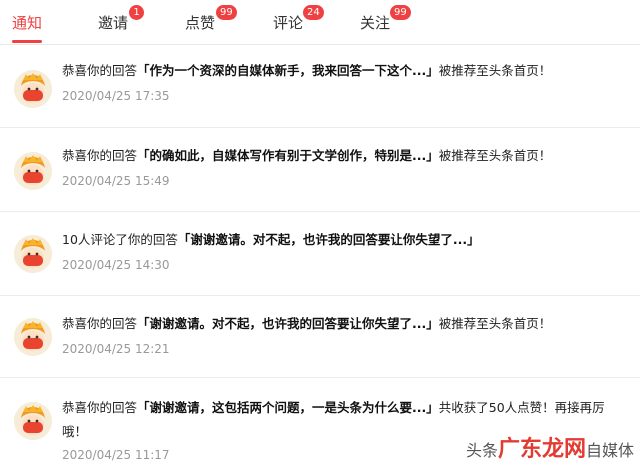 The width and height of the screenshot is (640, 467). Describe the element at coordinates (27, 41) in the screenshot. I see `active-tab-underline` at that location.